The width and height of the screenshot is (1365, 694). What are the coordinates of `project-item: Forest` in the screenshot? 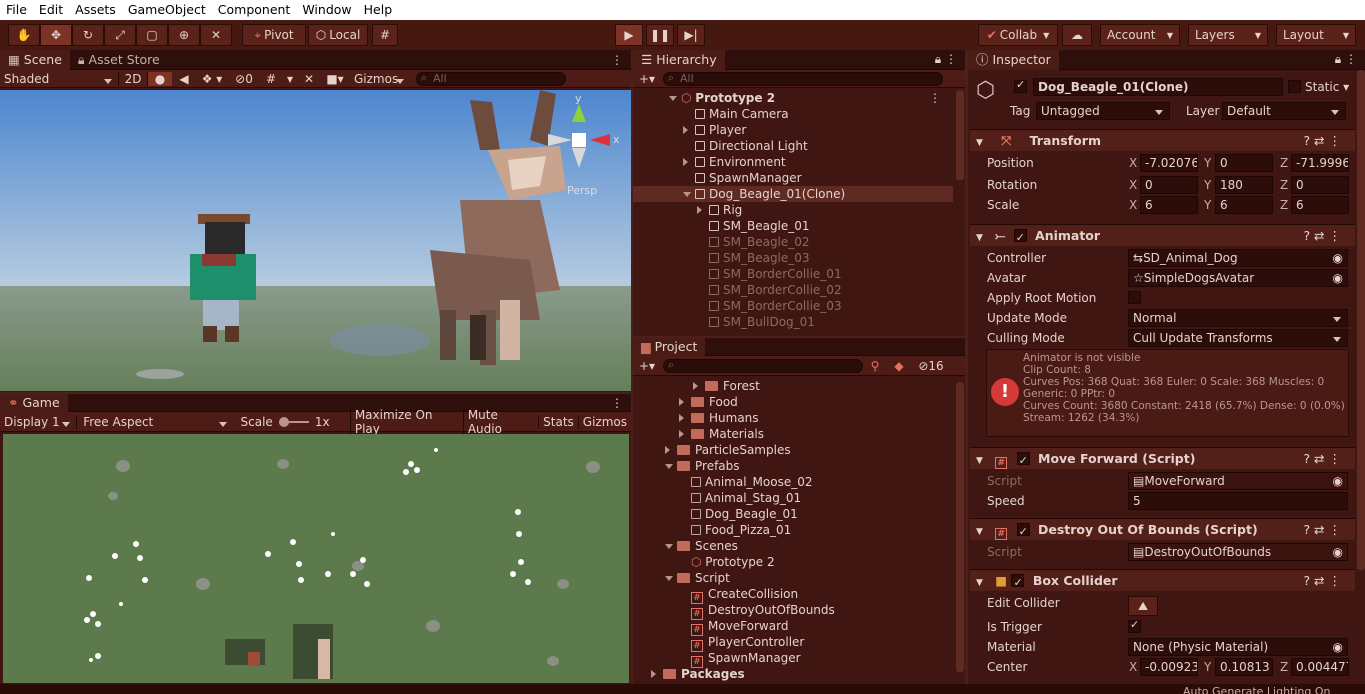 It's located at (793, 386).